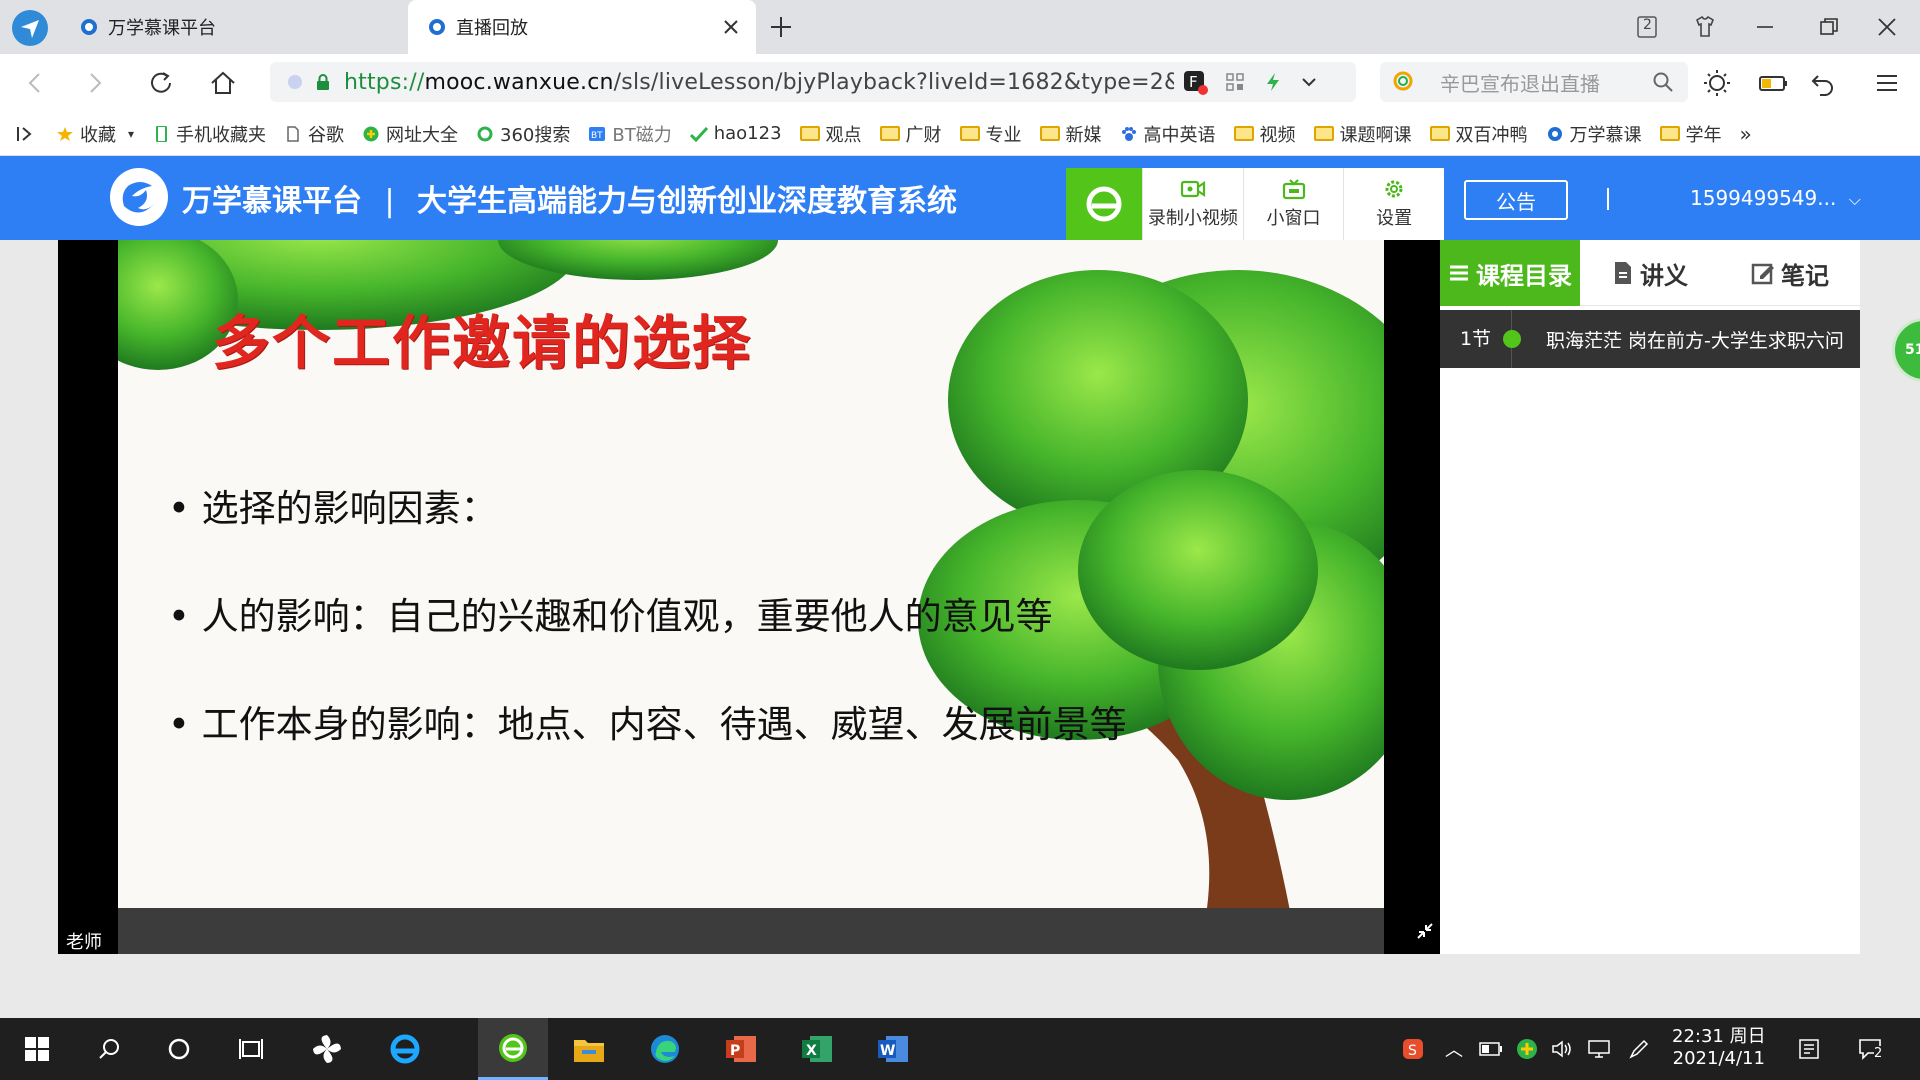  I want to click on tab-wanxue-platform: 万学慕课平台, so click(237, 27).